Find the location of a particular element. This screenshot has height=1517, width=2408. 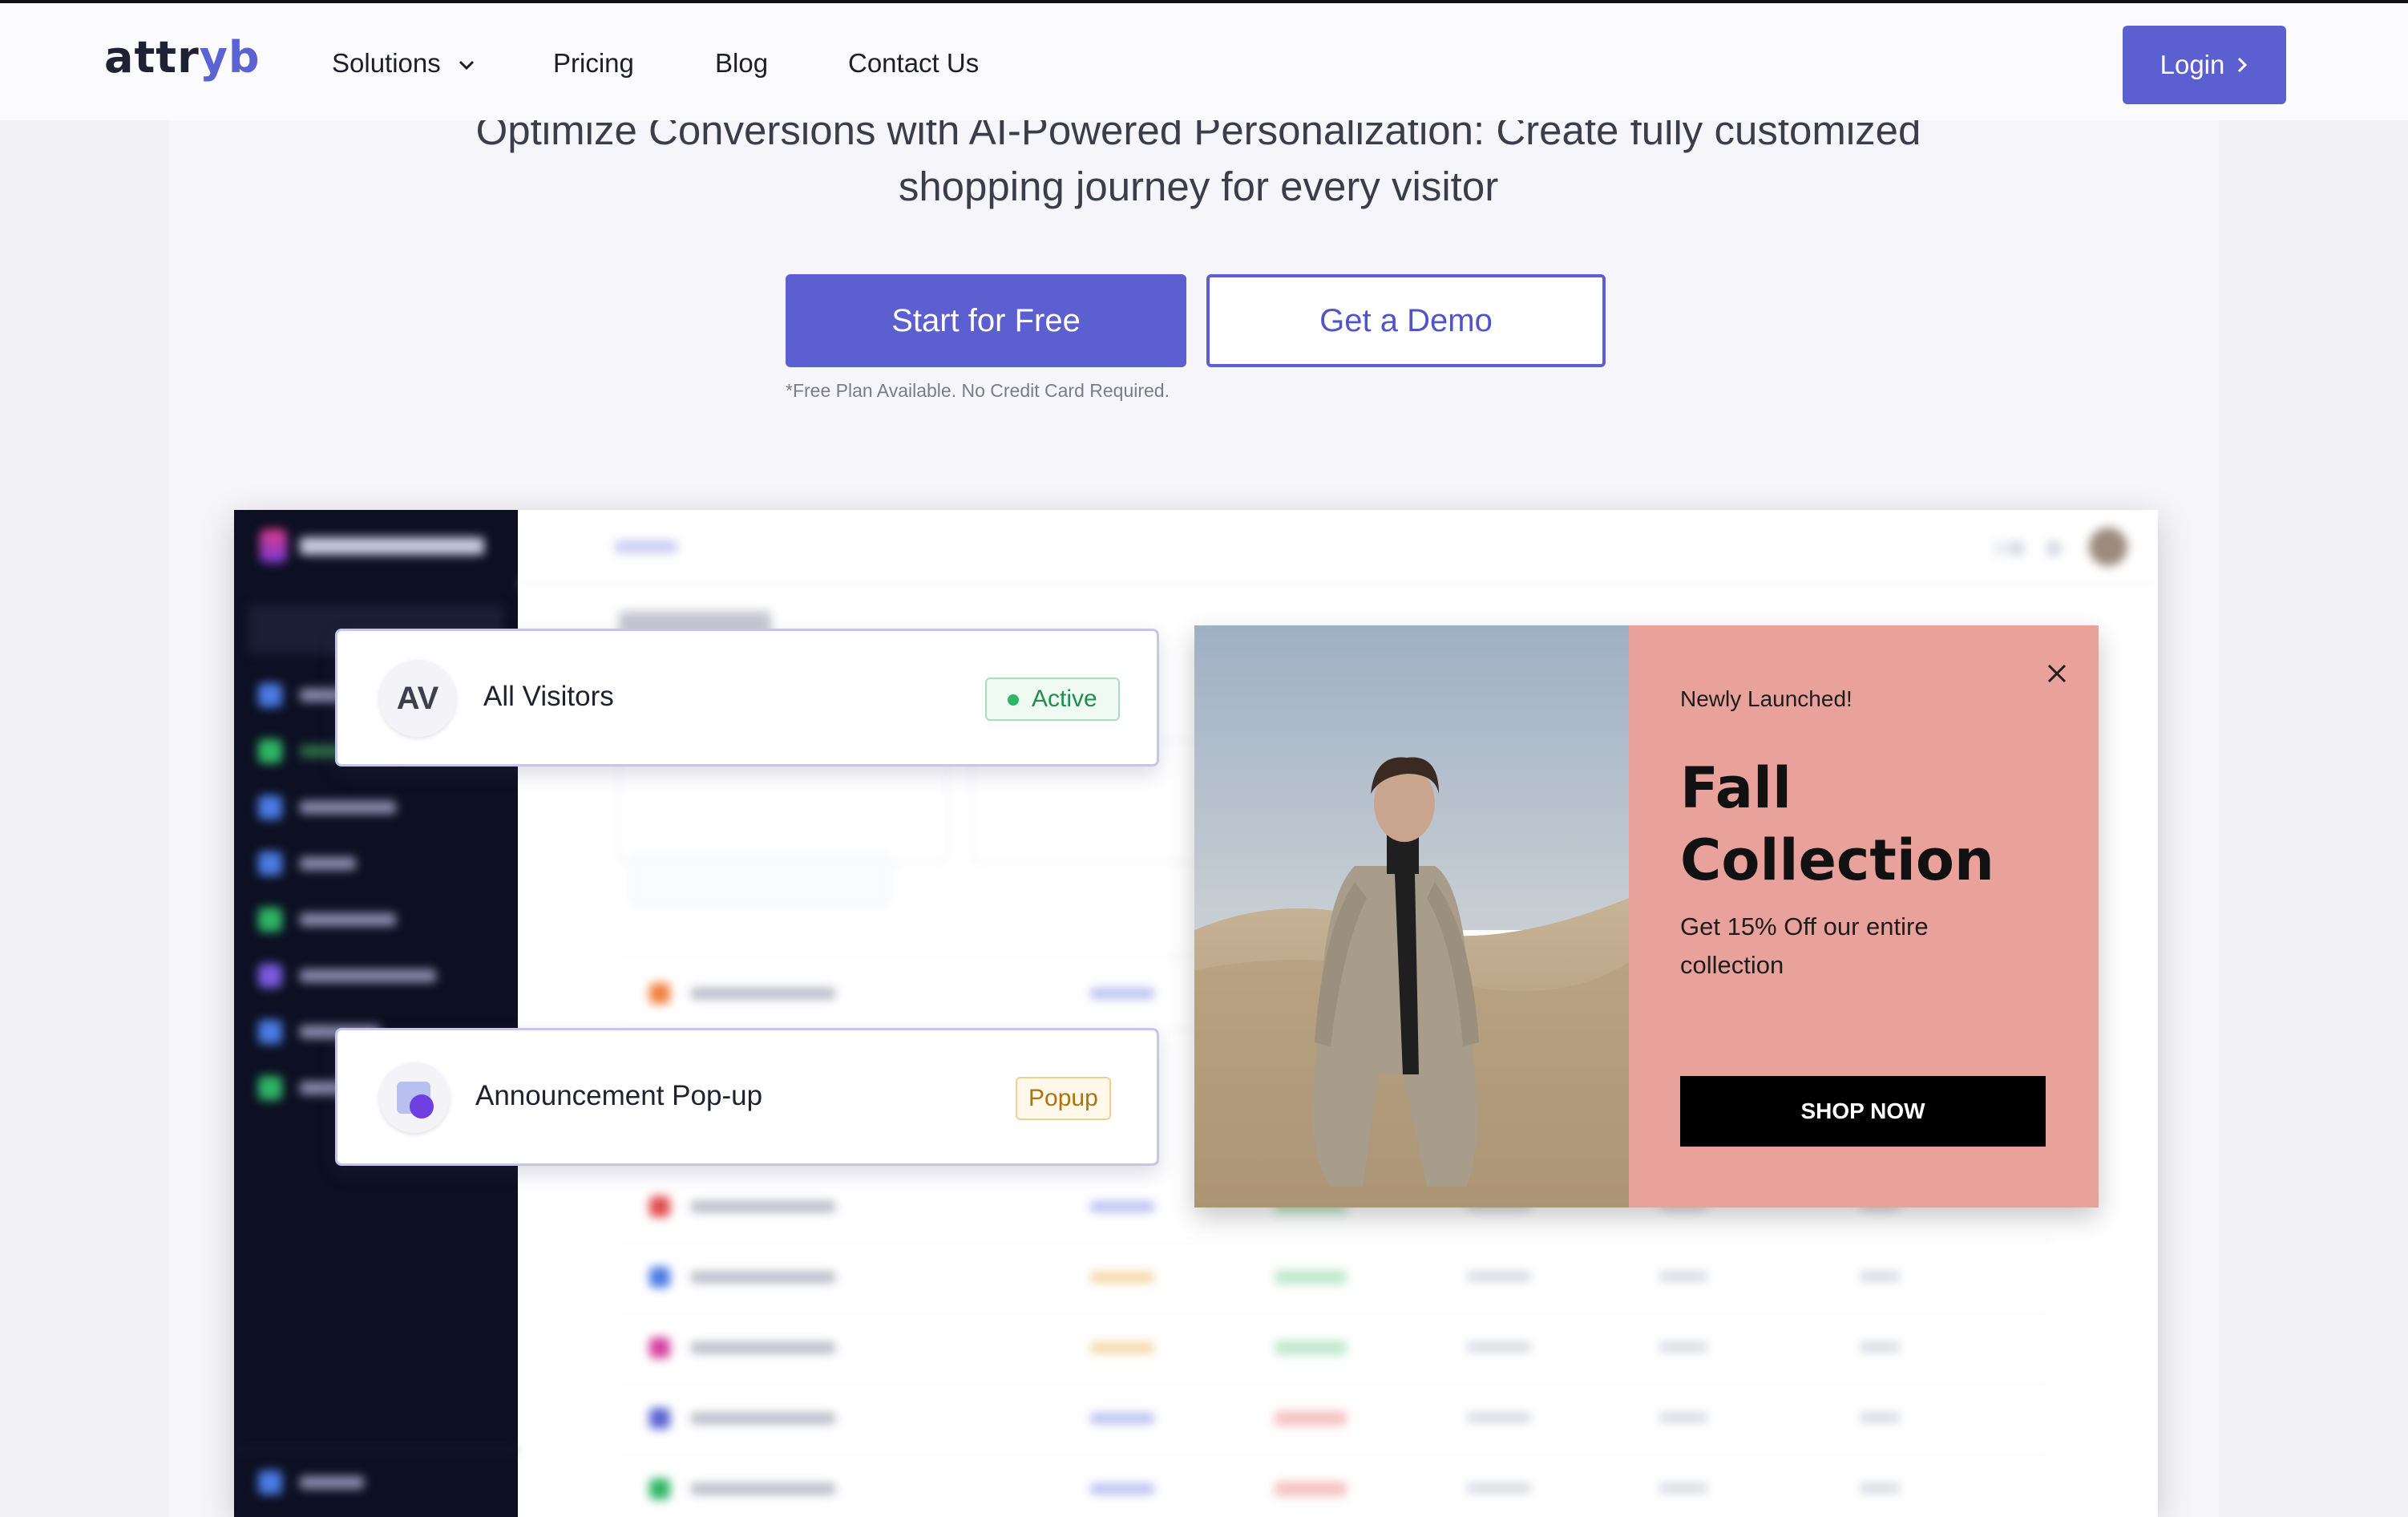

segment-title: All Visitors is located at coordinates (548, 696).